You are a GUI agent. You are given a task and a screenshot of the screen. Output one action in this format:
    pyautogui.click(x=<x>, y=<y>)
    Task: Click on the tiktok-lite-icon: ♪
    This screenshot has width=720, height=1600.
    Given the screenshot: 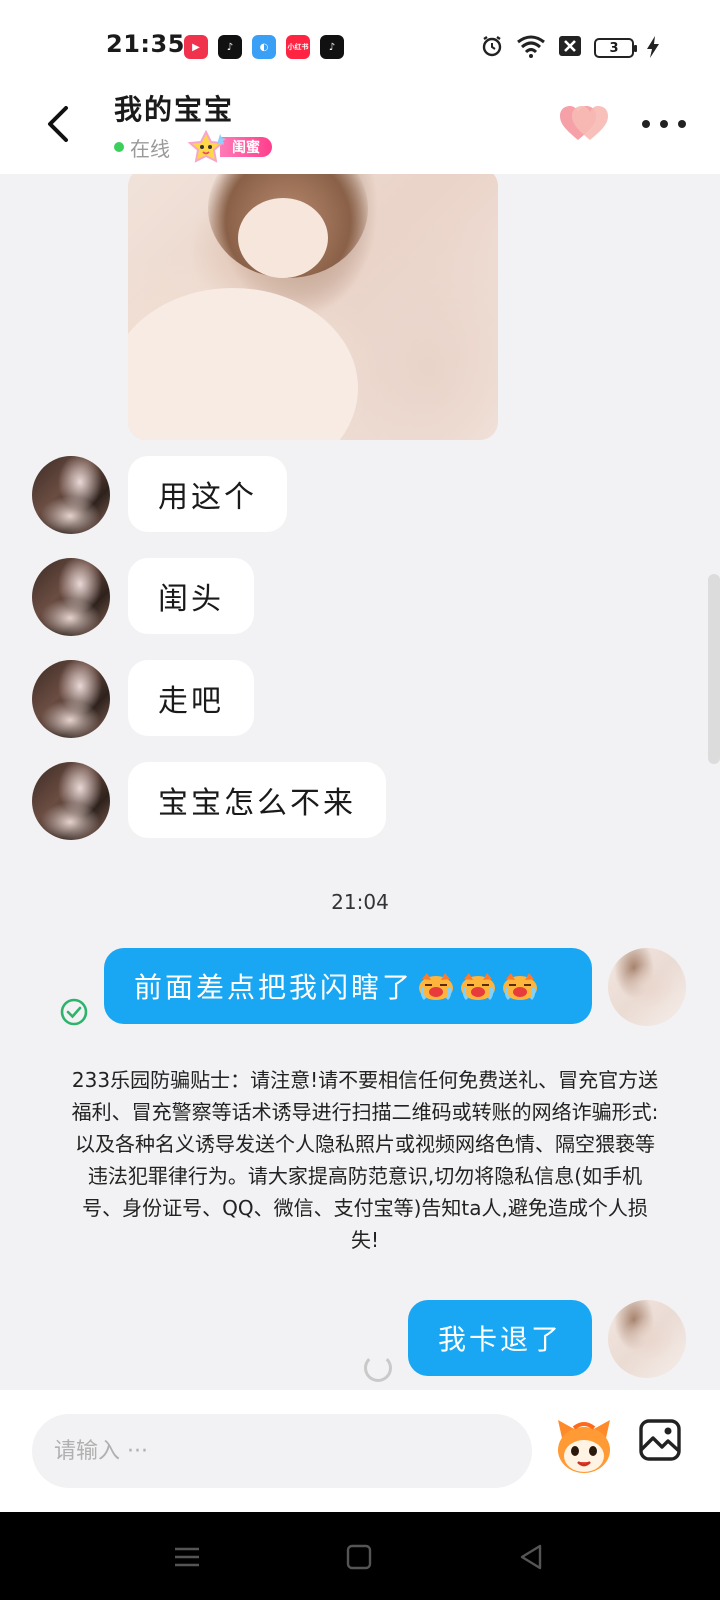 What is the action you would take?
    pyautogui.click(x=332, y=47)
    